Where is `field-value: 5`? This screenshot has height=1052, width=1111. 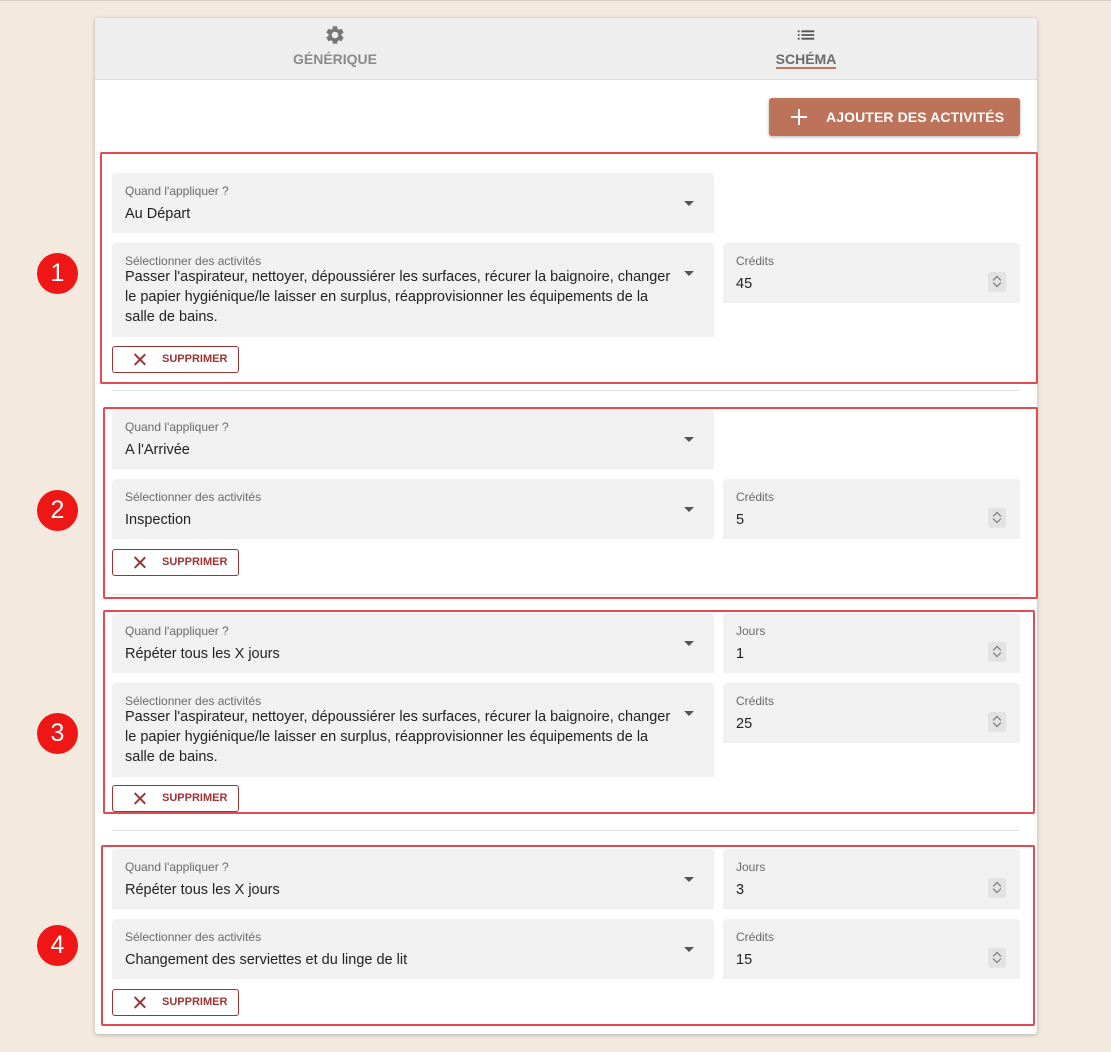 field-value: 5 is located at coordinates (740, 520).